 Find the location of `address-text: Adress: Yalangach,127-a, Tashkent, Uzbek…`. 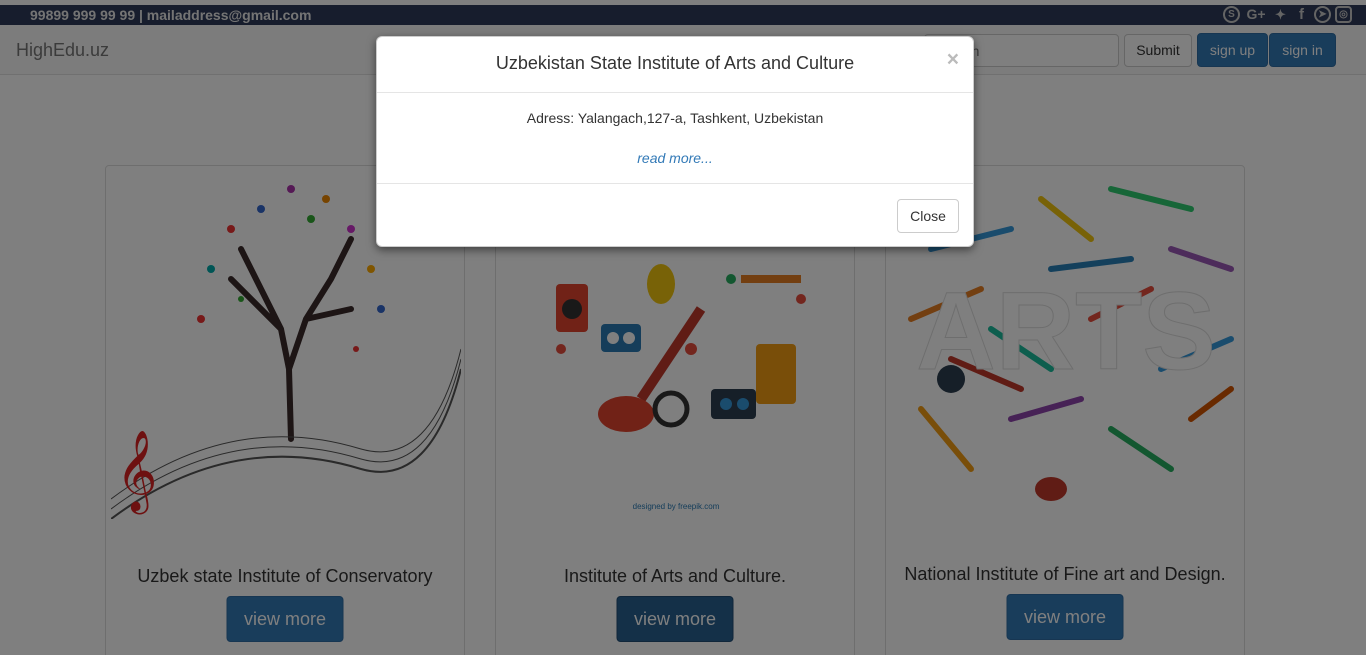

address-text: Adress: Yalangach,127-a, Tashkent, Uzbek… is located at coordinates (675, 118).